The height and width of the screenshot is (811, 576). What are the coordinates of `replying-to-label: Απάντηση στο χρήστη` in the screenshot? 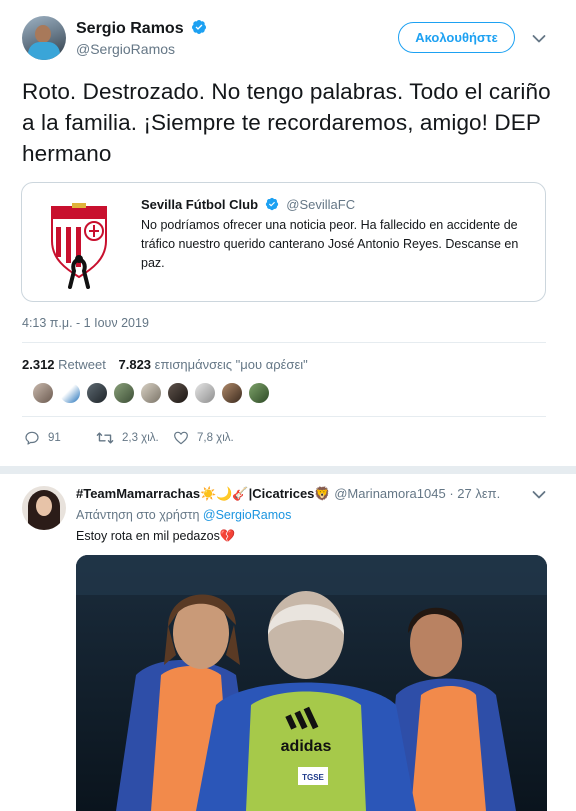 It's located at (138, 515).